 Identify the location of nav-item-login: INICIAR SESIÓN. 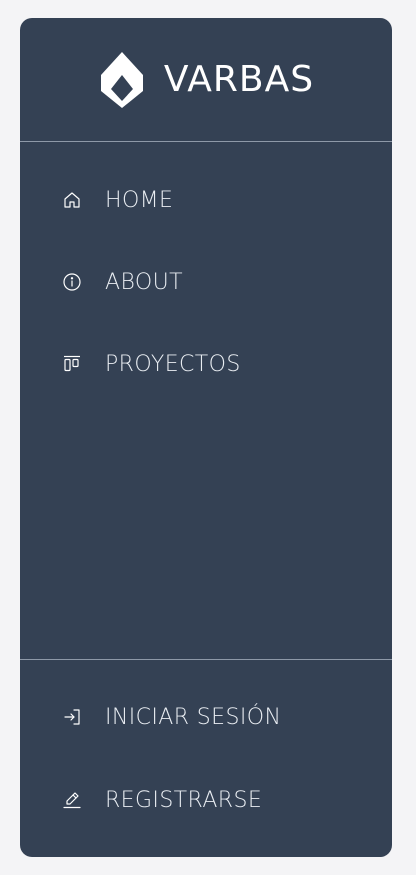
(206, 717).